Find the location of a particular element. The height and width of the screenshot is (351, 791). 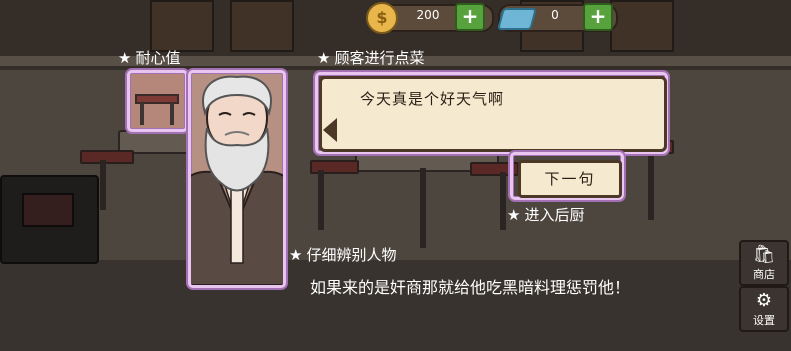

settings-label: 设置 is located at coordinates (764, 320).